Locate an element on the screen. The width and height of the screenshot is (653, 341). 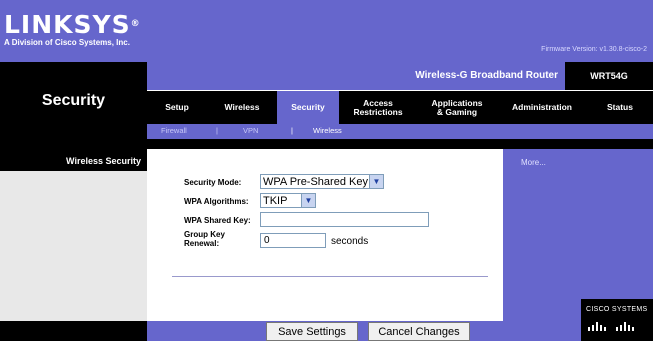
tab-security: Security is located at coordinates (308, 107).